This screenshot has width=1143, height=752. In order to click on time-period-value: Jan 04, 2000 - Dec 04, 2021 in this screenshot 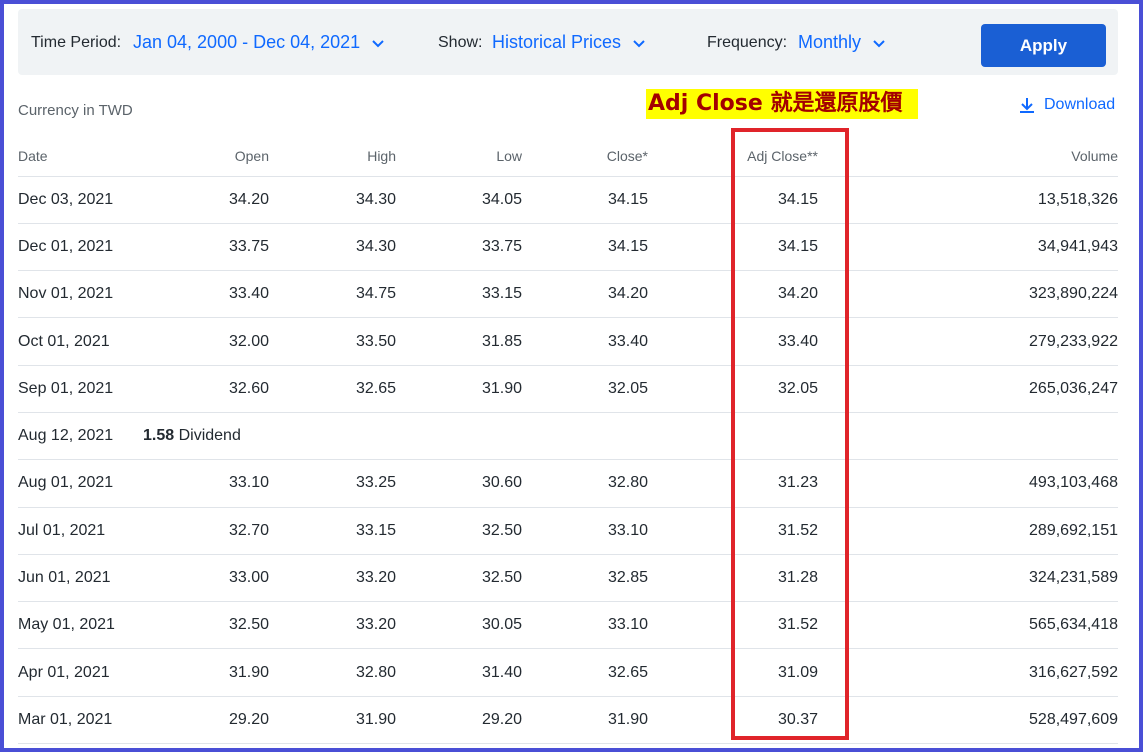, I will do `click(247, 42)`.